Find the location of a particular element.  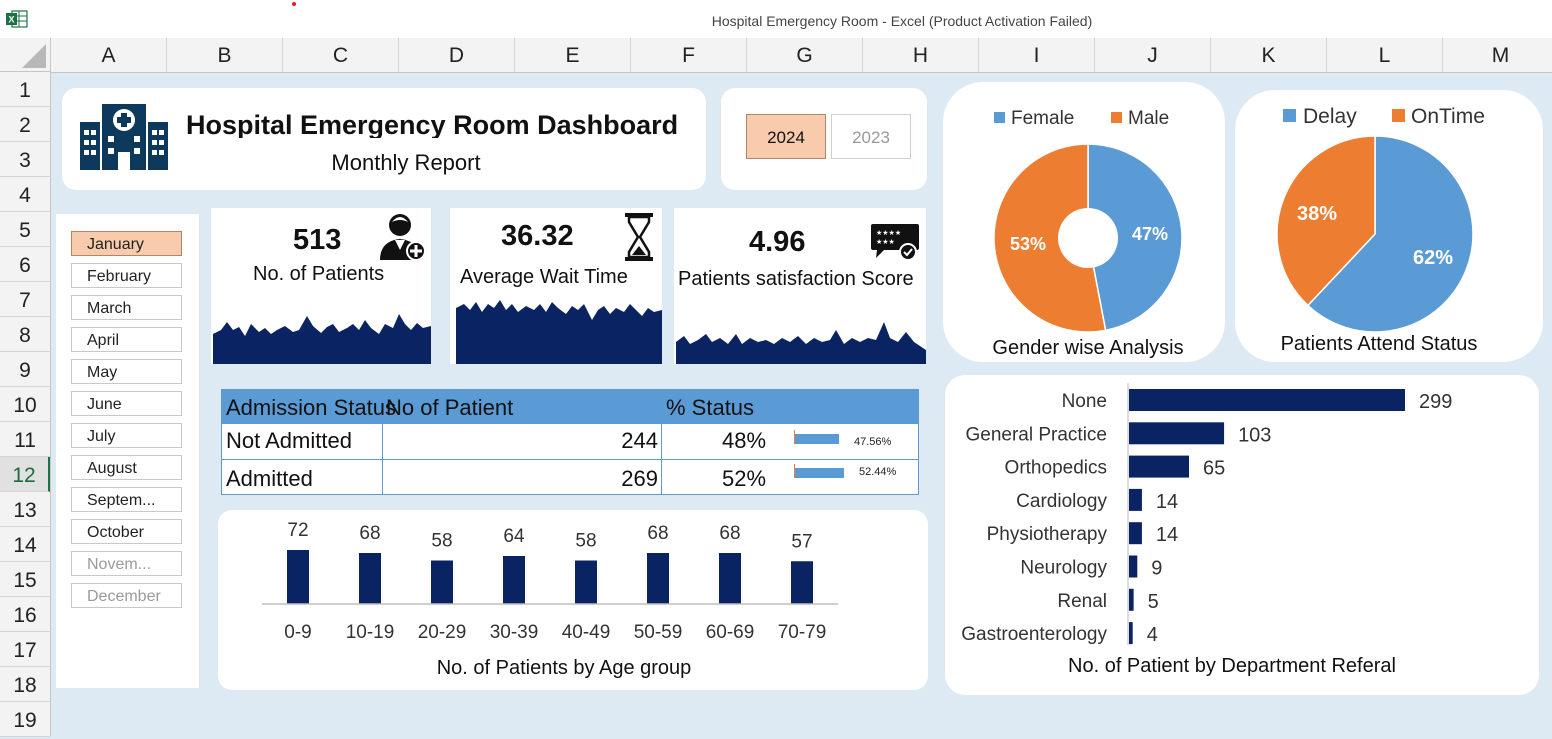

row-header-17: 17 is located at coordinates (25, 649).